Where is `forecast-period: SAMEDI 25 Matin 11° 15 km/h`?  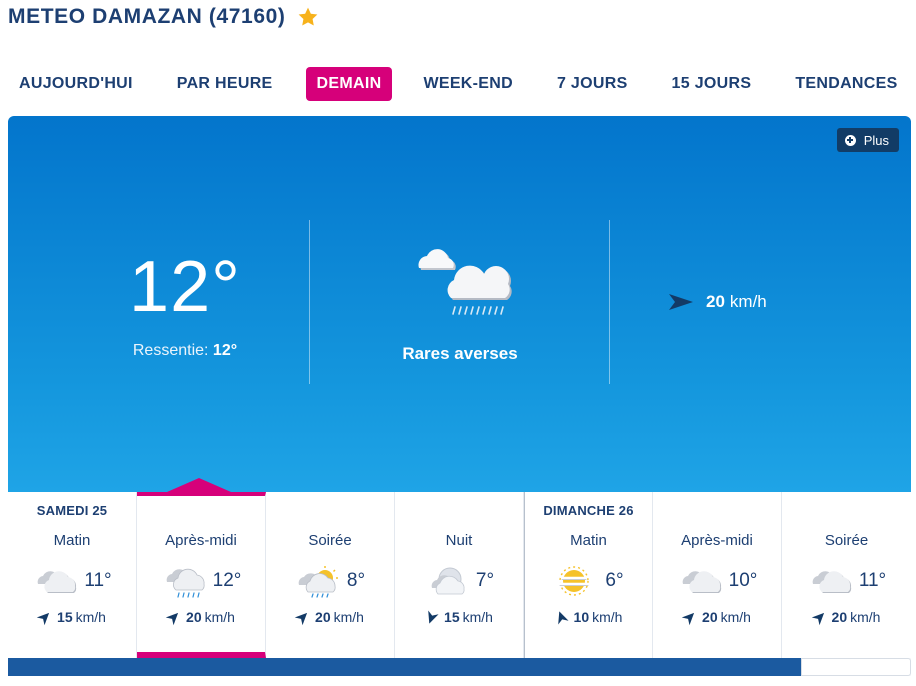 forecast-period: SAMEDI 25 Matin 11° 15 km/h is located at coordinates (72, 575).